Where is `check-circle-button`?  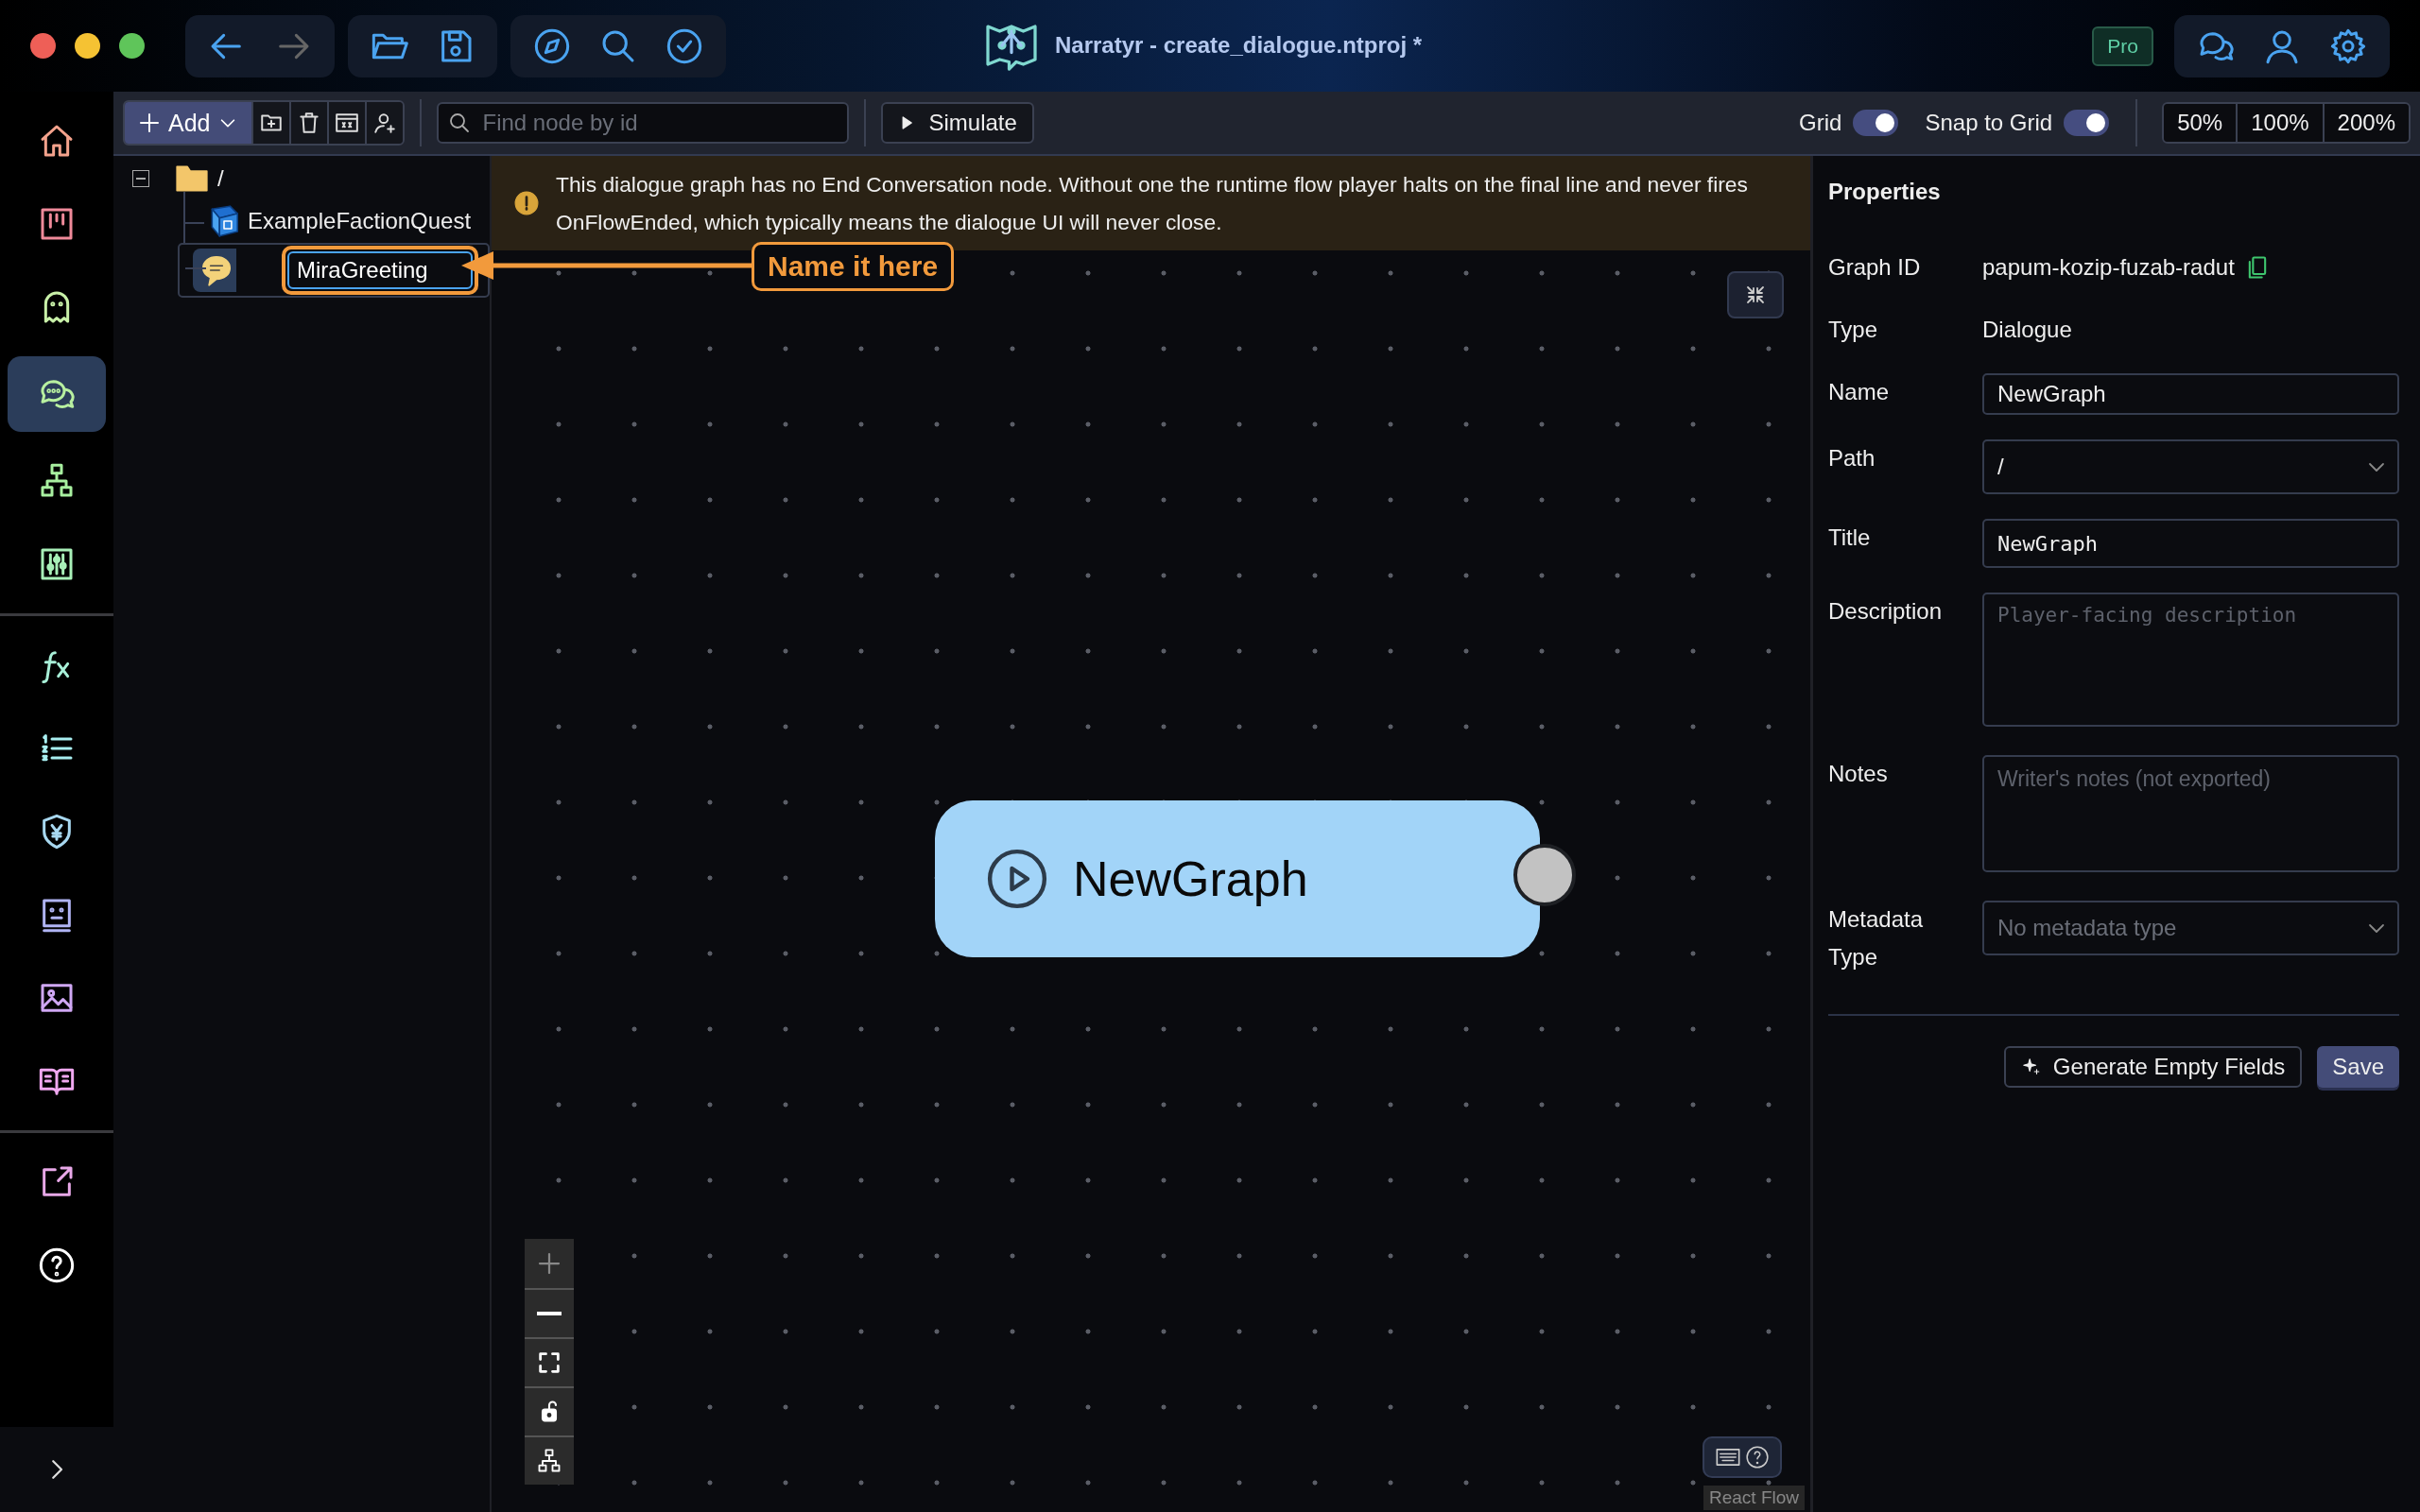 check-circle-button is located at coordinates (685, 45).